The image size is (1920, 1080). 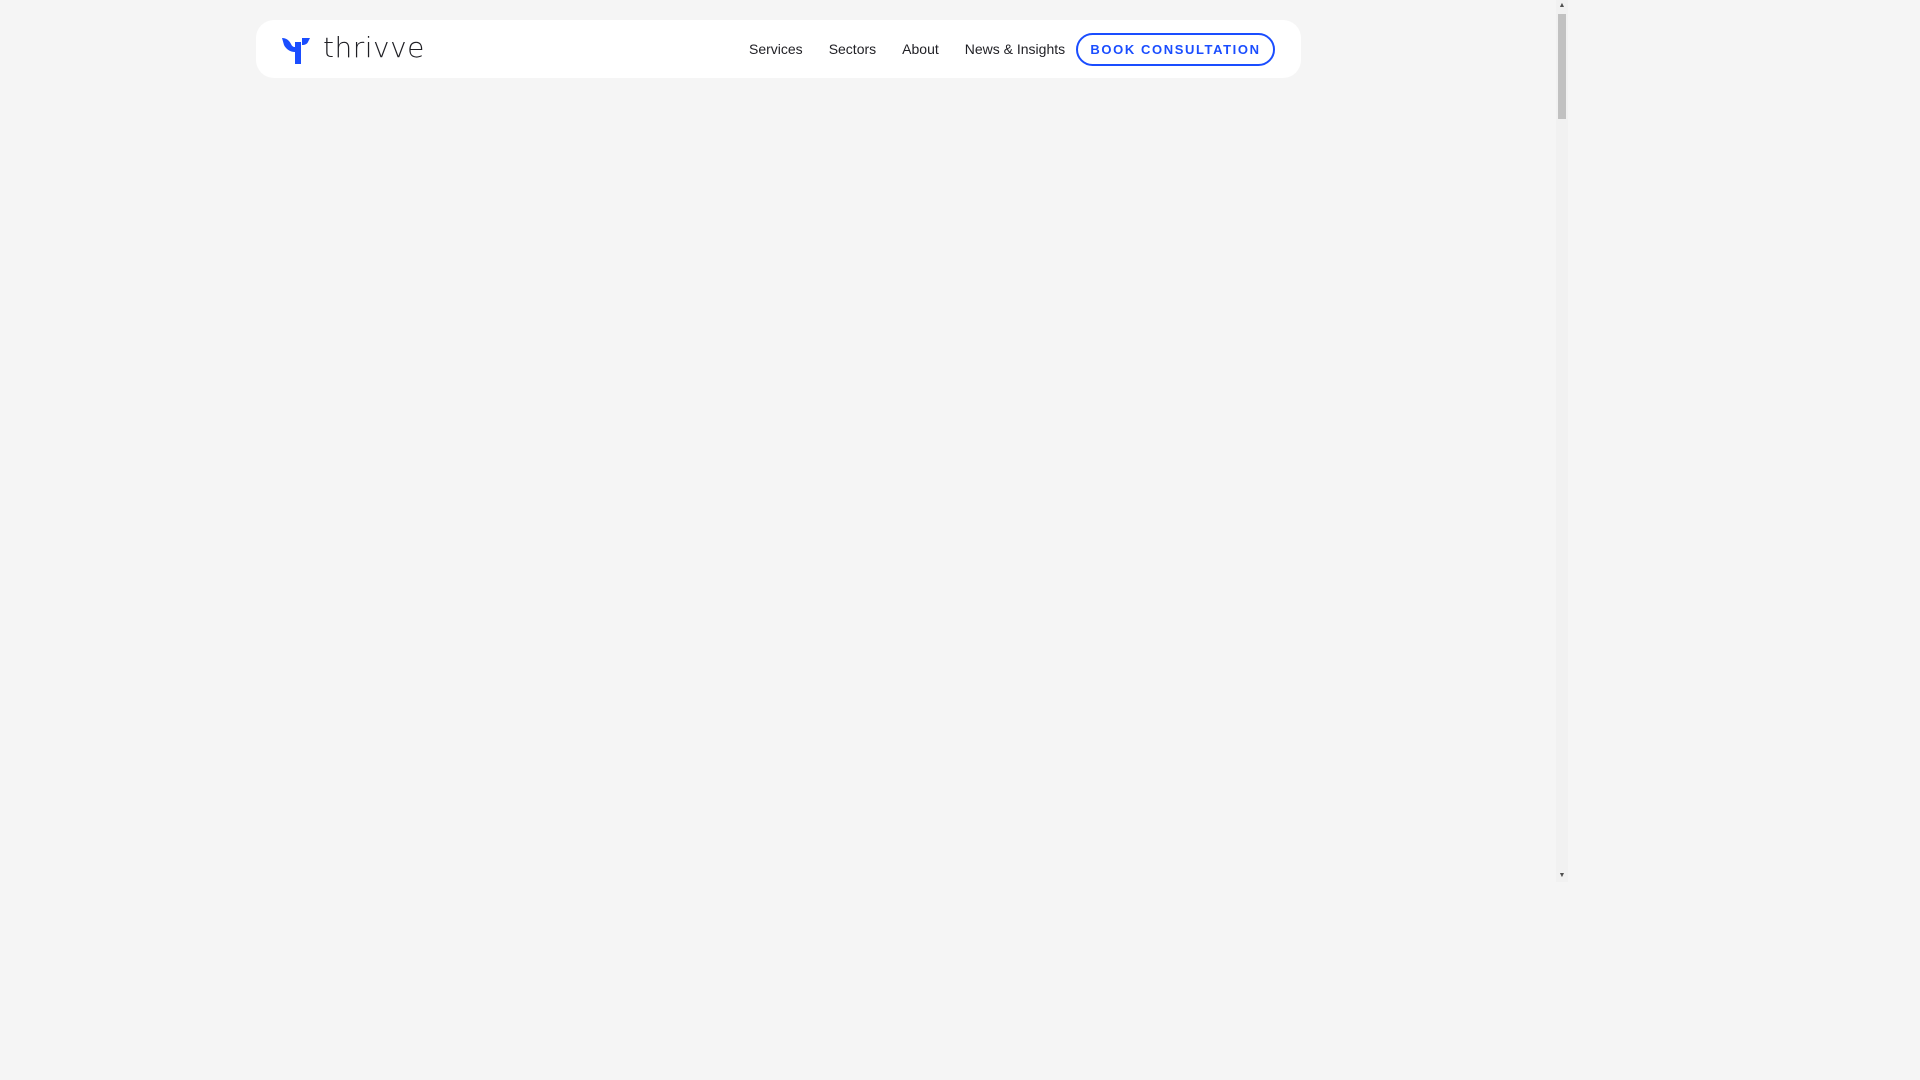 What do you see at coordinates (296, 51) in the screenshot?
I see `thrivve-logo-icon` at bounding box center [296, 51].